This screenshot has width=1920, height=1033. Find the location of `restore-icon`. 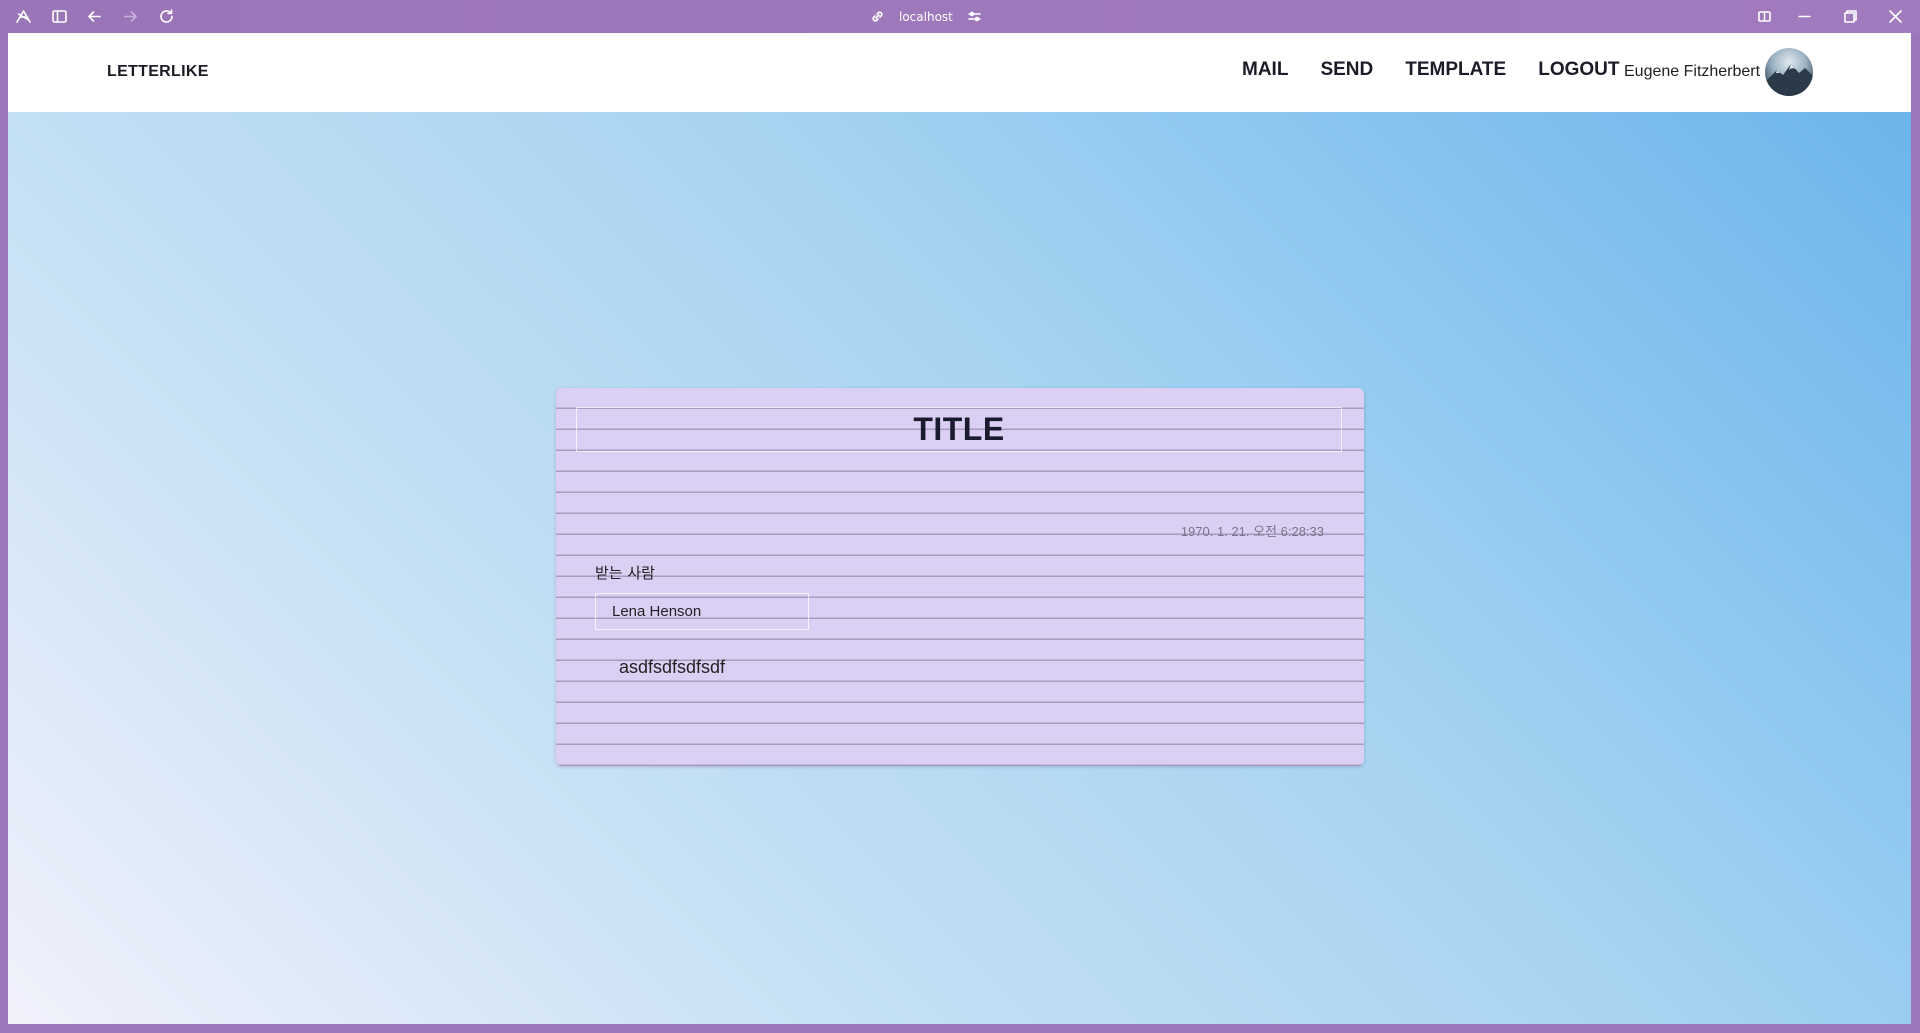

restore-icon is located at coordinates (1850, 16).